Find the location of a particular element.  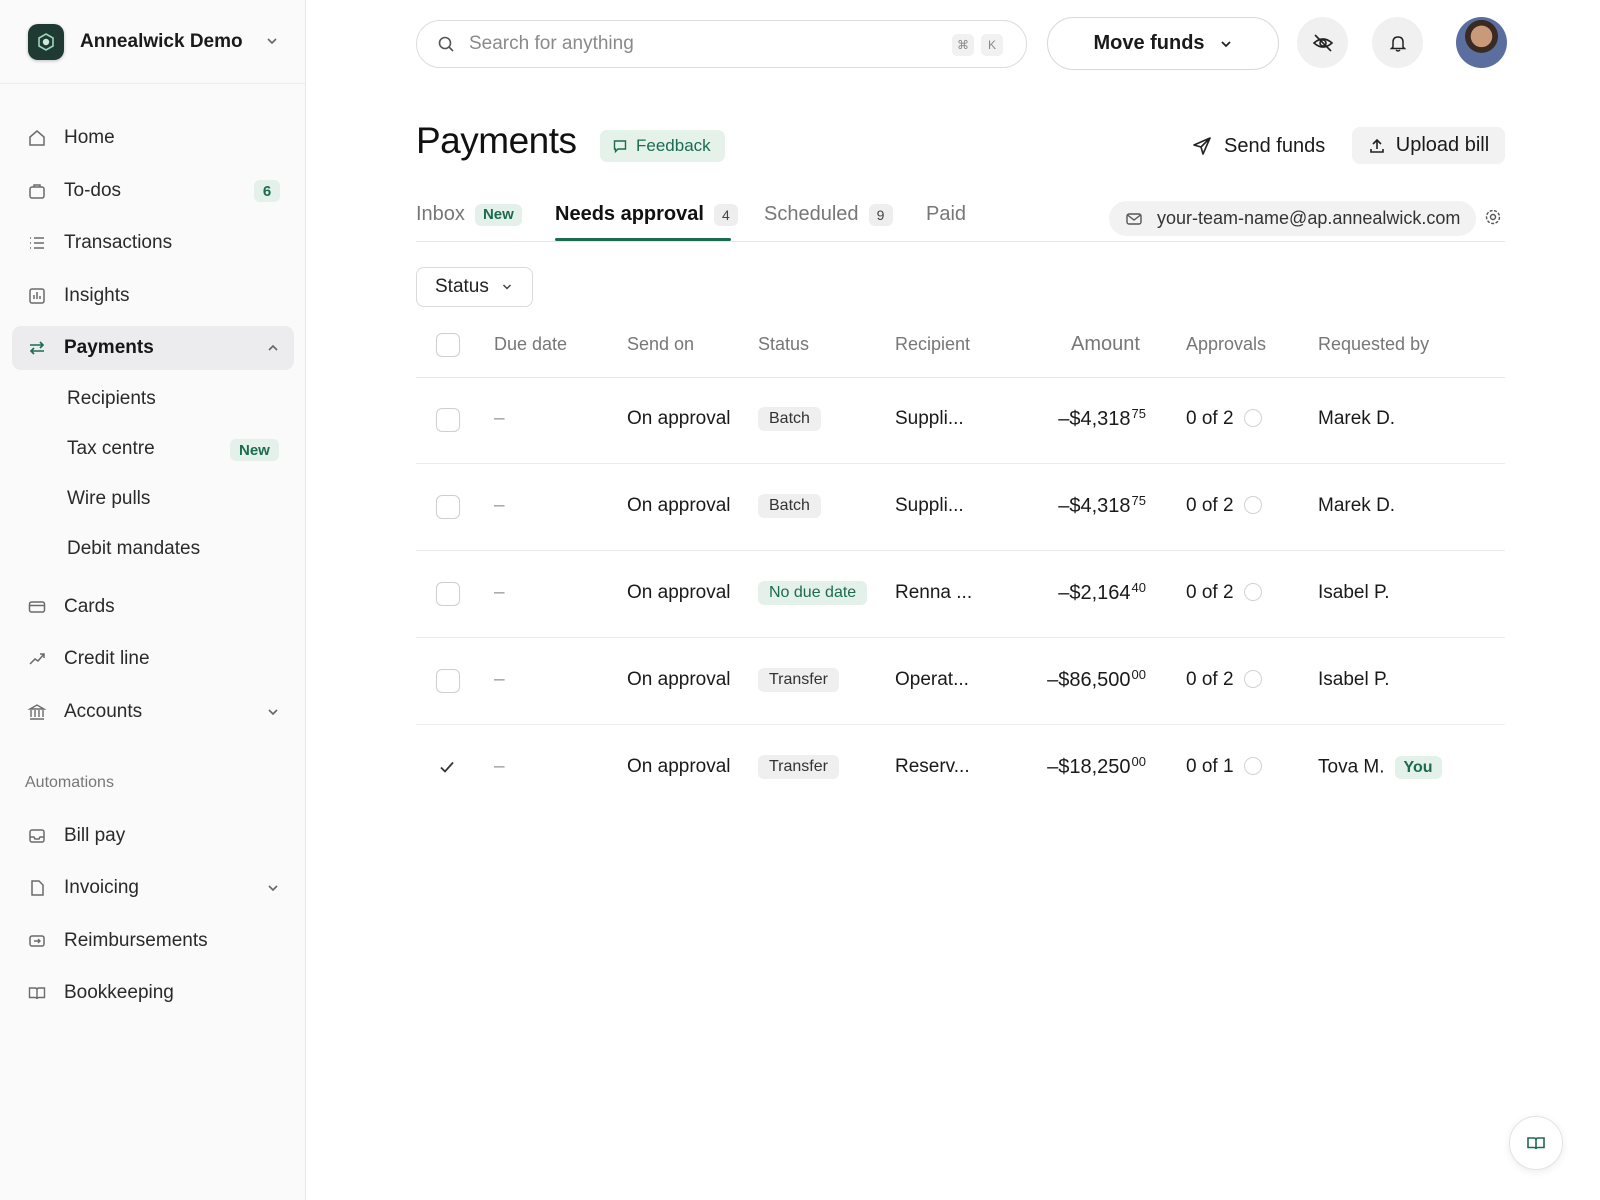

status-badge: No due date is located at coordinates (813, 593).